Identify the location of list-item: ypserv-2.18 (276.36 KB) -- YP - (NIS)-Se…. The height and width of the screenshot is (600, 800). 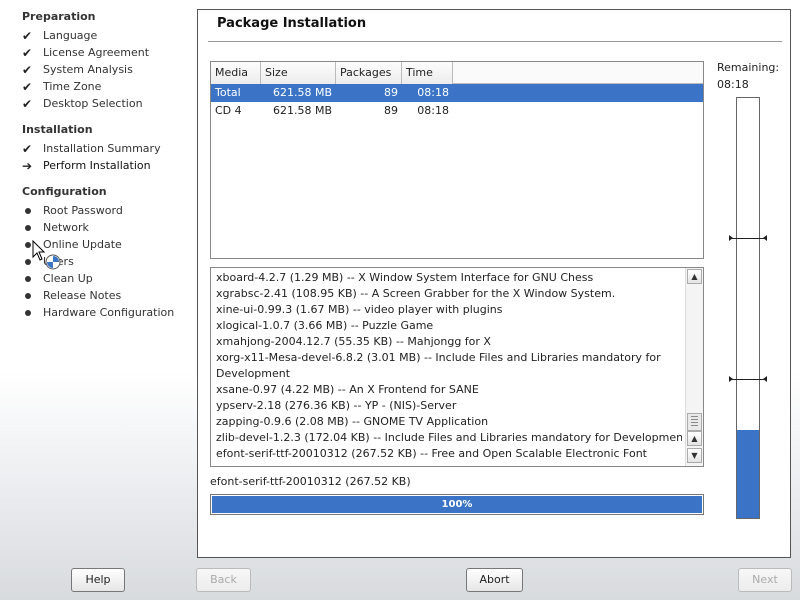
(336, 405).